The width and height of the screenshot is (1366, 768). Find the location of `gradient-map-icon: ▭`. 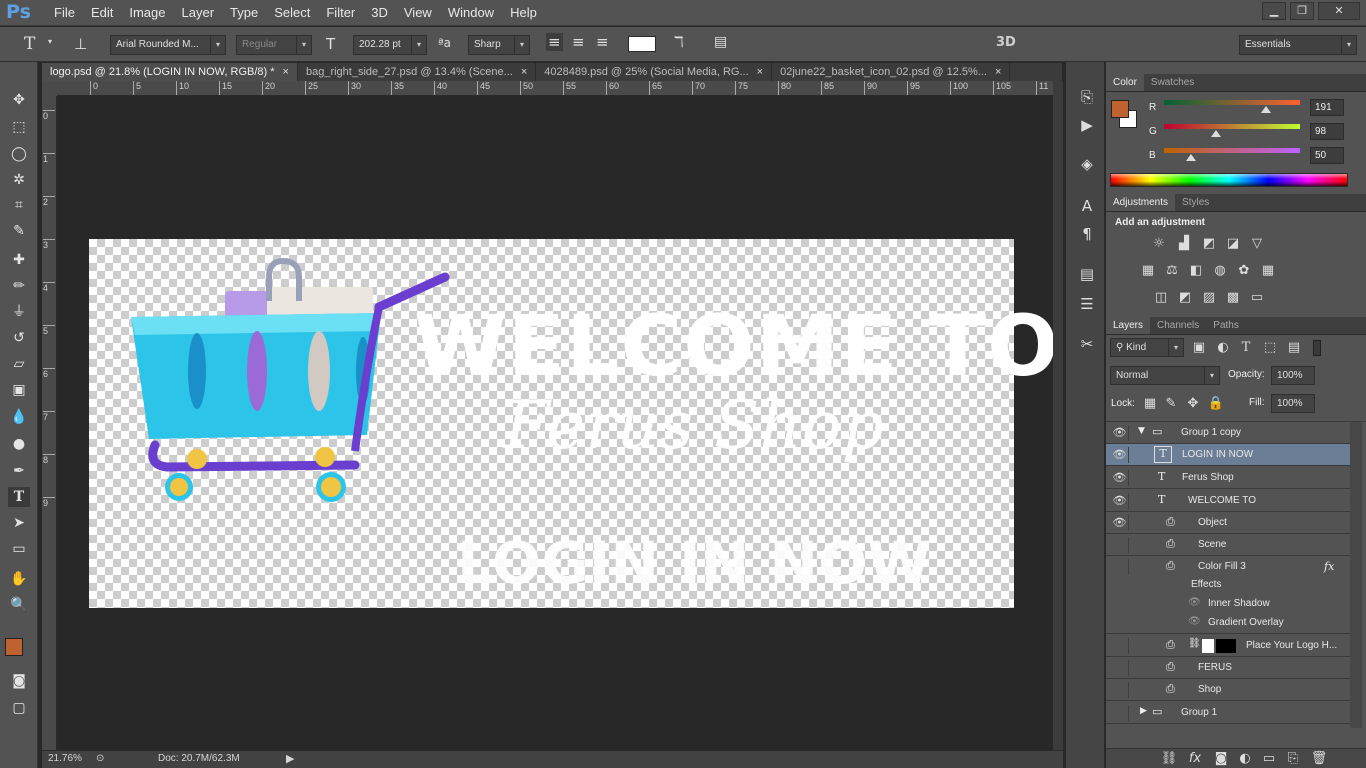

gradient-map-icon: ▭ is located at coordinates (1257, 298).